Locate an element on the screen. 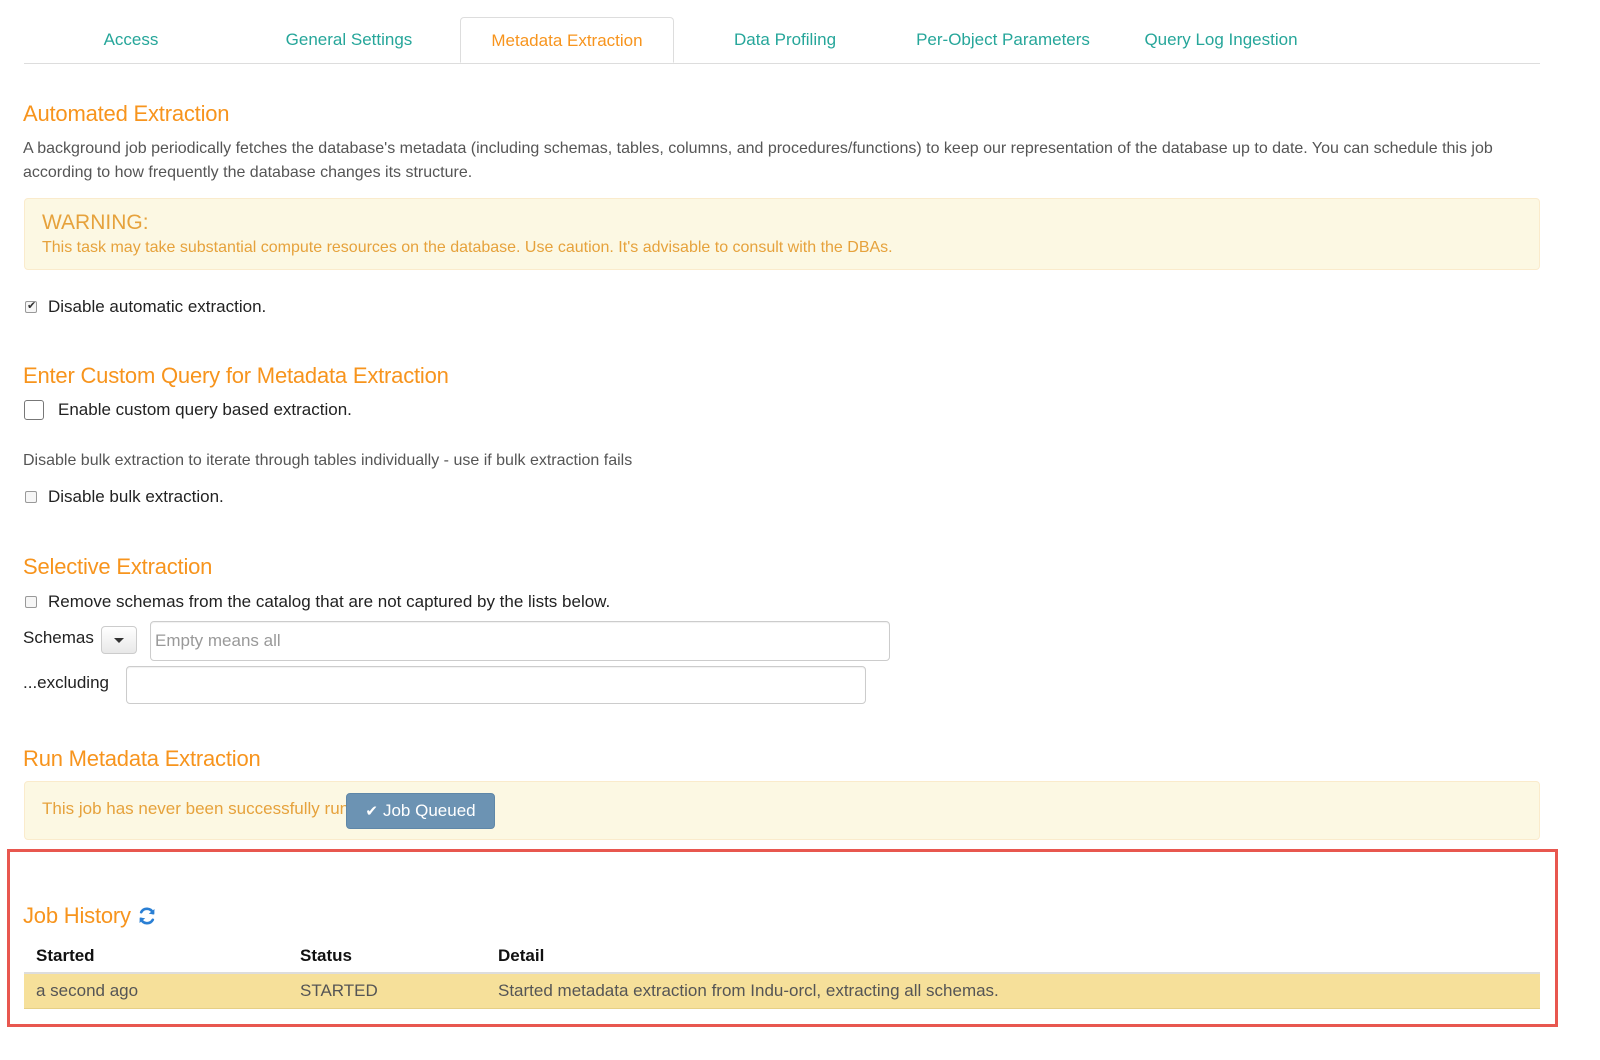  disable-automatic-extraction-row: Disable automatic extraction. is located at coordinates (145, 307).